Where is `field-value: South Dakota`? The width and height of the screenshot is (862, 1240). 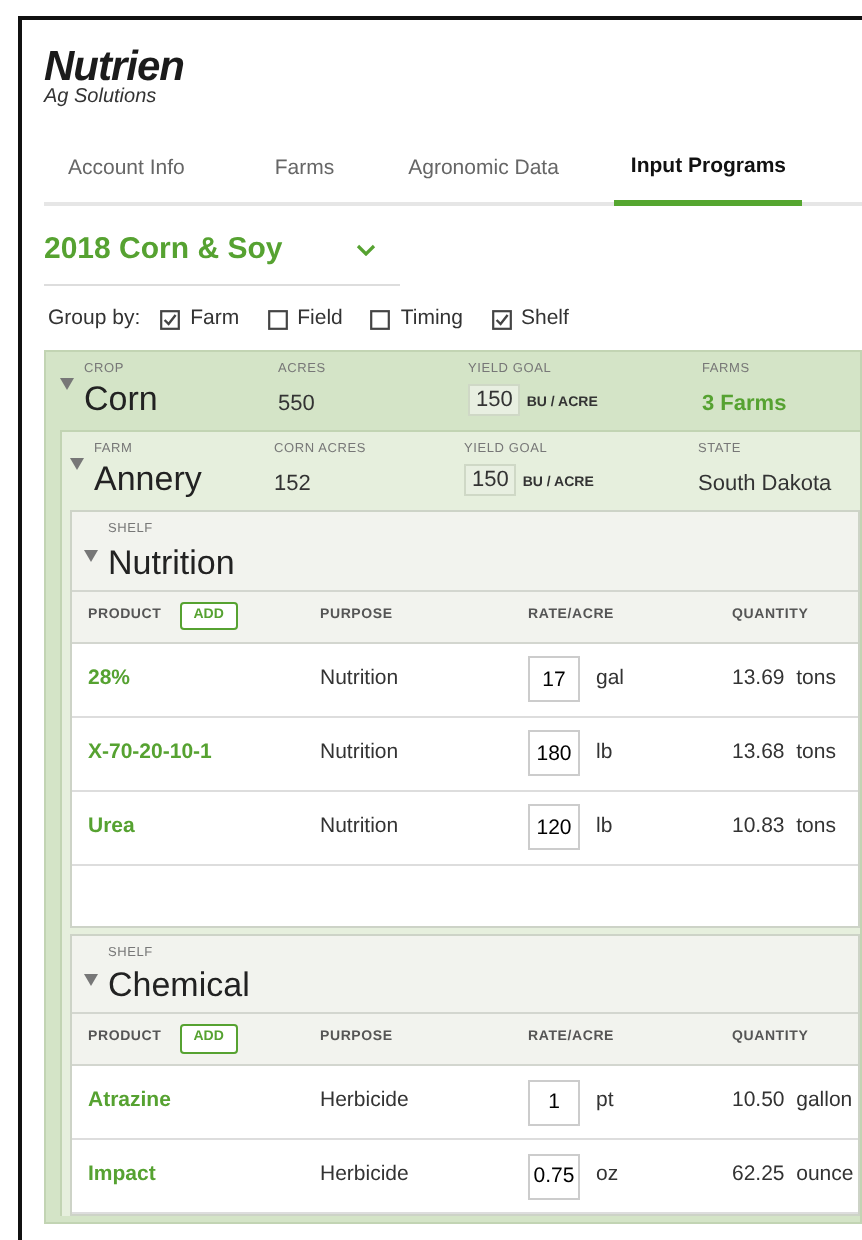
field-value: South Dakota is located at coordinates (766, 484).